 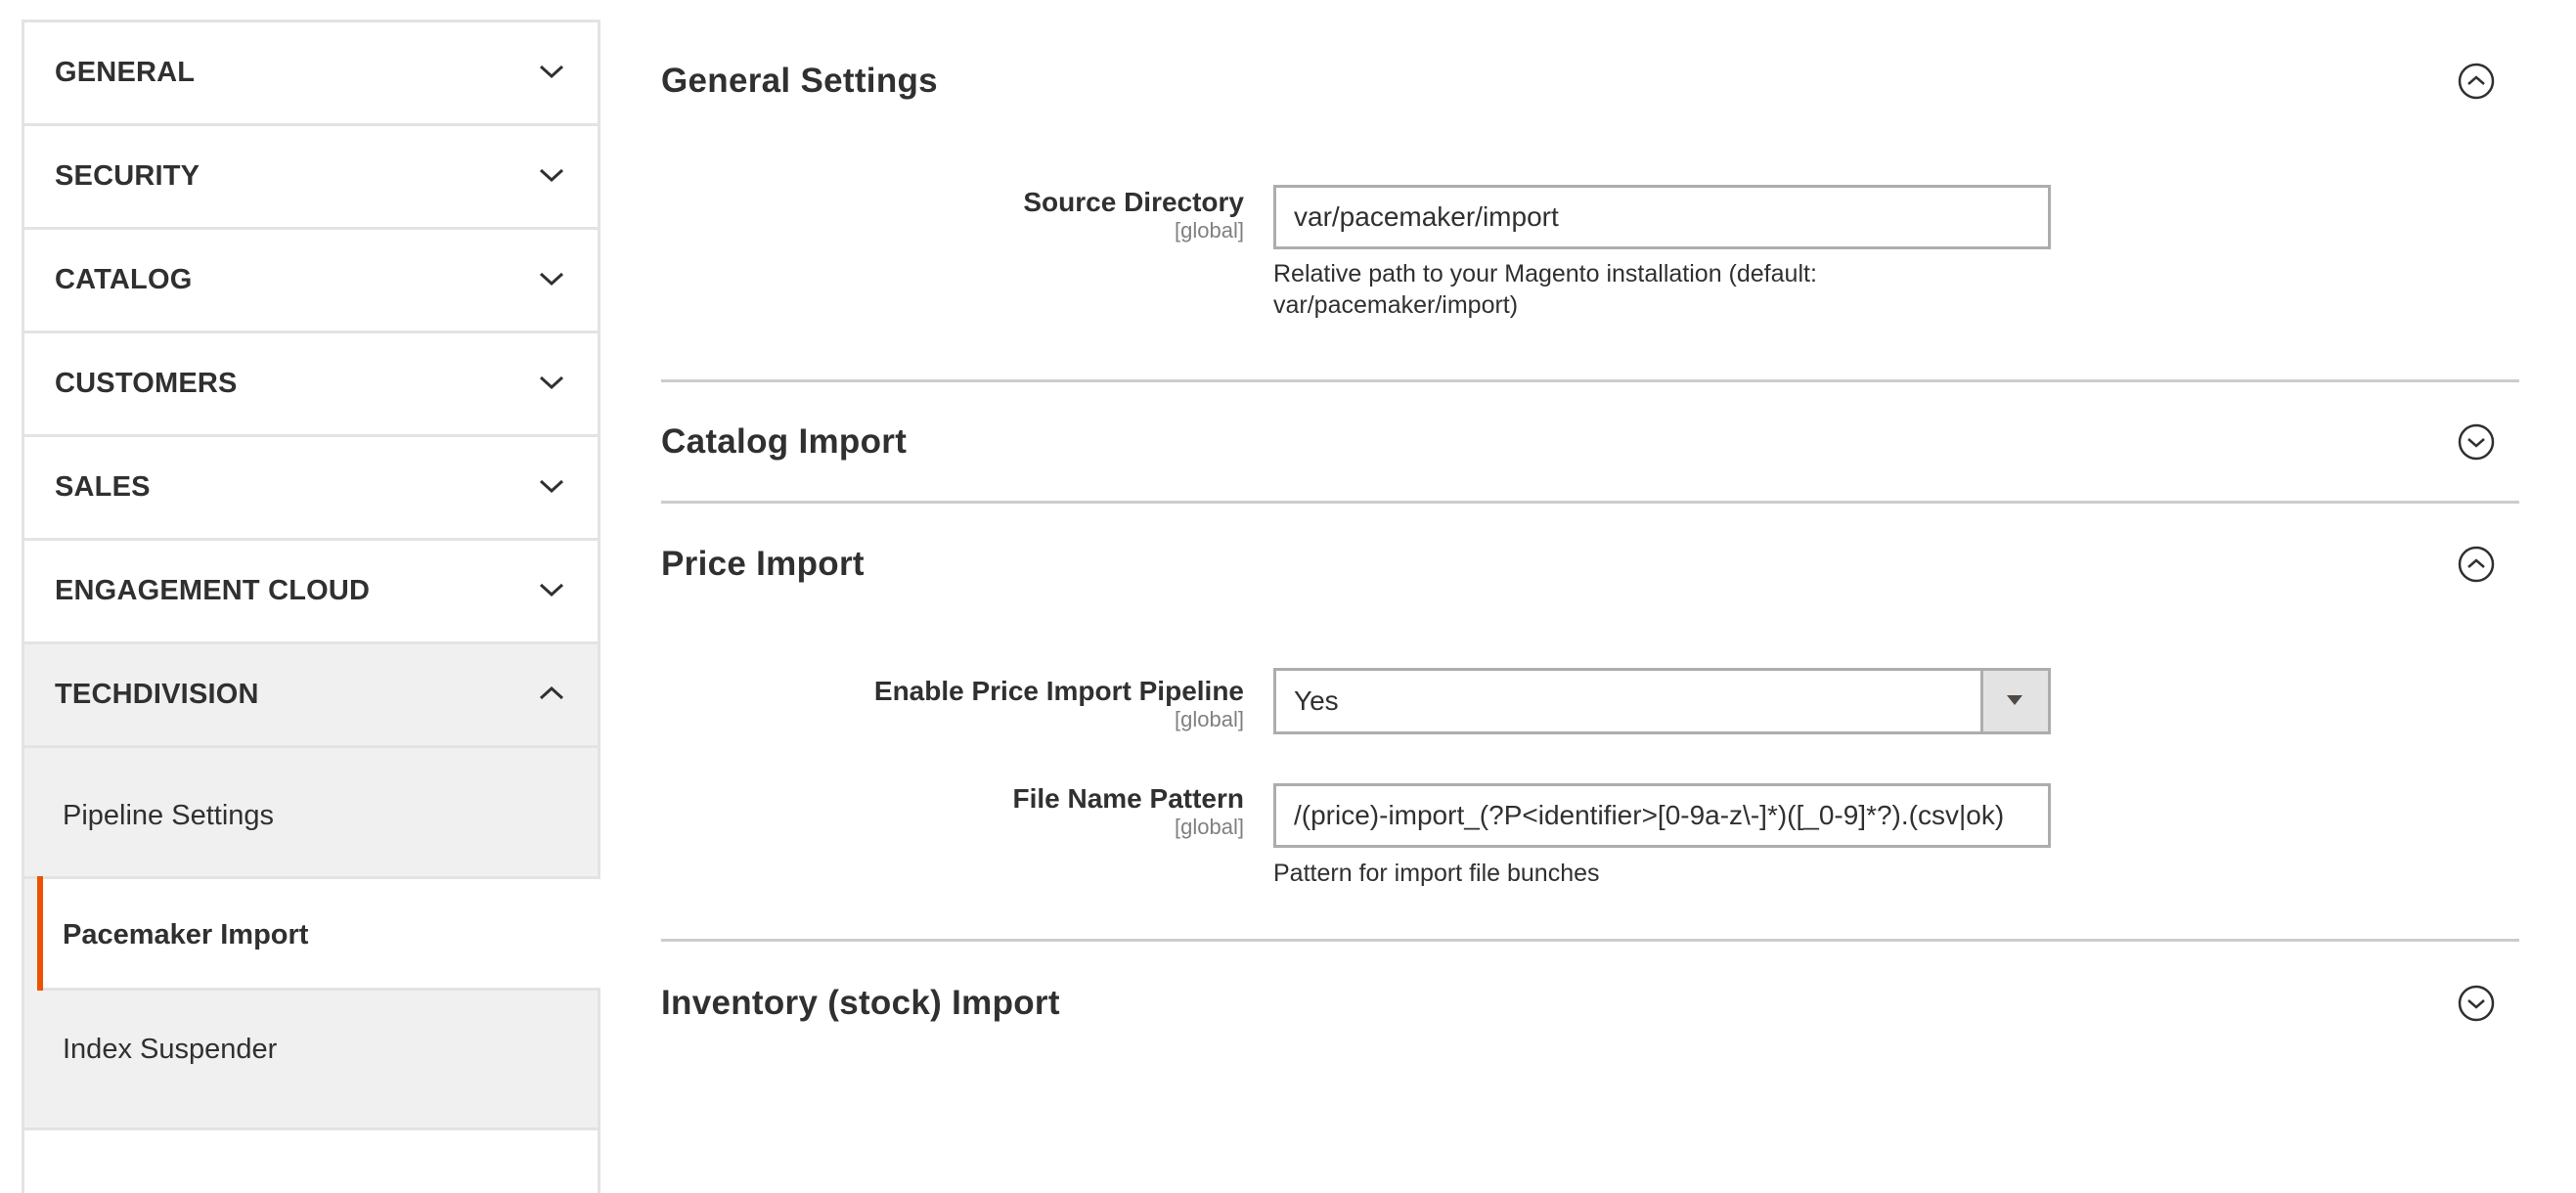 I want to click on sidebar-item-label: Pacemaker Import, so click(x=186, y=935).